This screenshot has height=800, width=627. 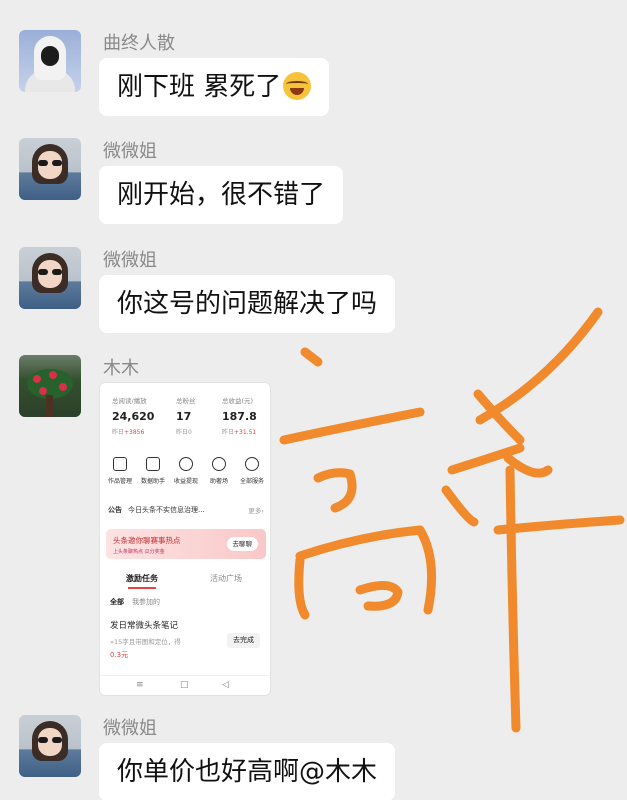 I want to click on back-icon: ◁, so click(x=225, y=685).